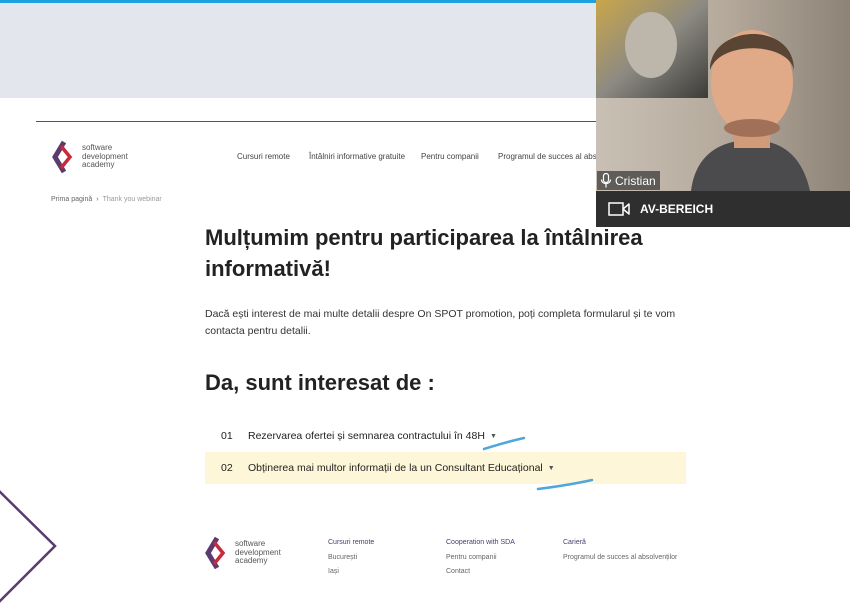 Image resolution: width=850 pixels, height=610 pixels. I want to click on breadcrumb-home: Prima pagină, so click(71, 199).